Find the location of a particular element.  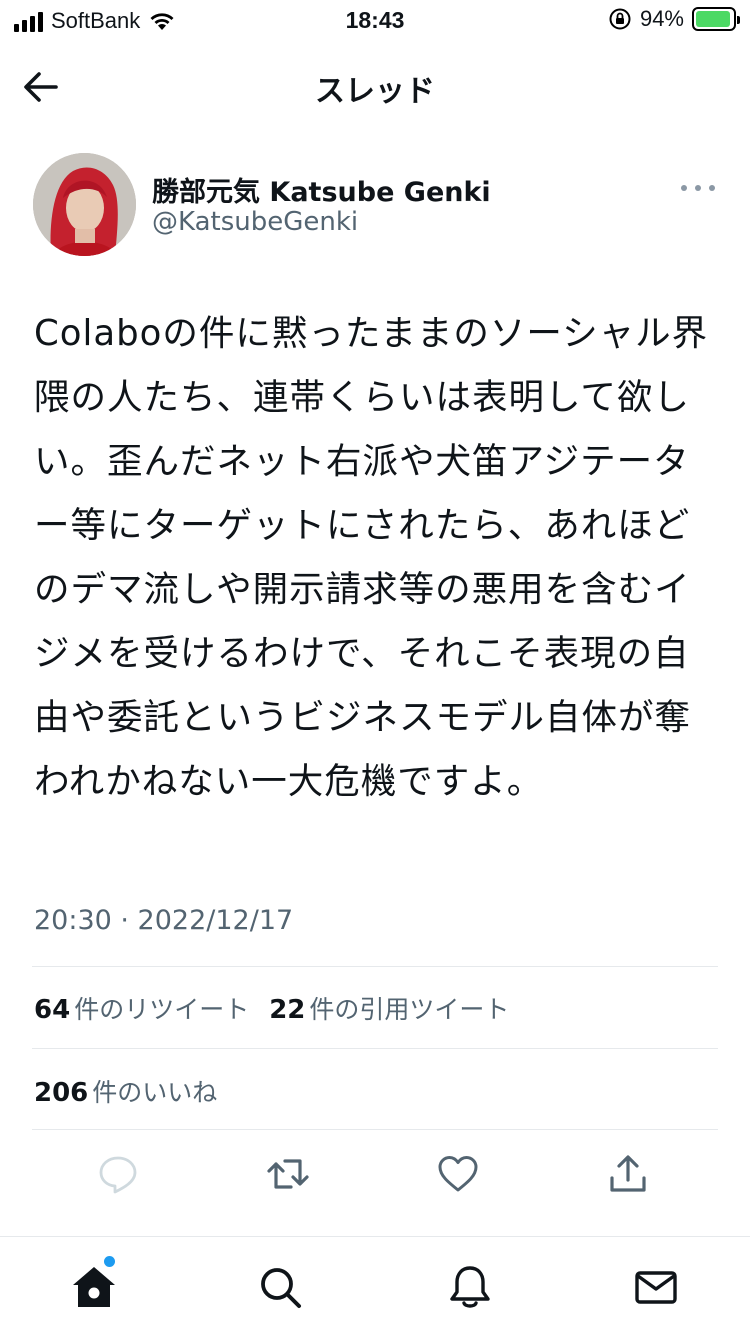

more-options-button is located at coordinates (698, 187).